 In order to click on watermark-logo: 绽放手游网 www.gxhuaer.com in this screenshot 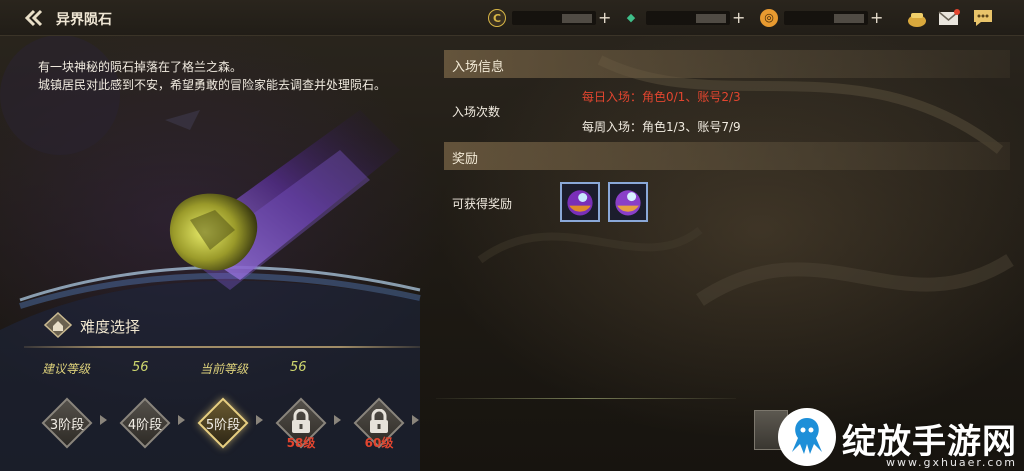, I will do `click(896, 437)`.